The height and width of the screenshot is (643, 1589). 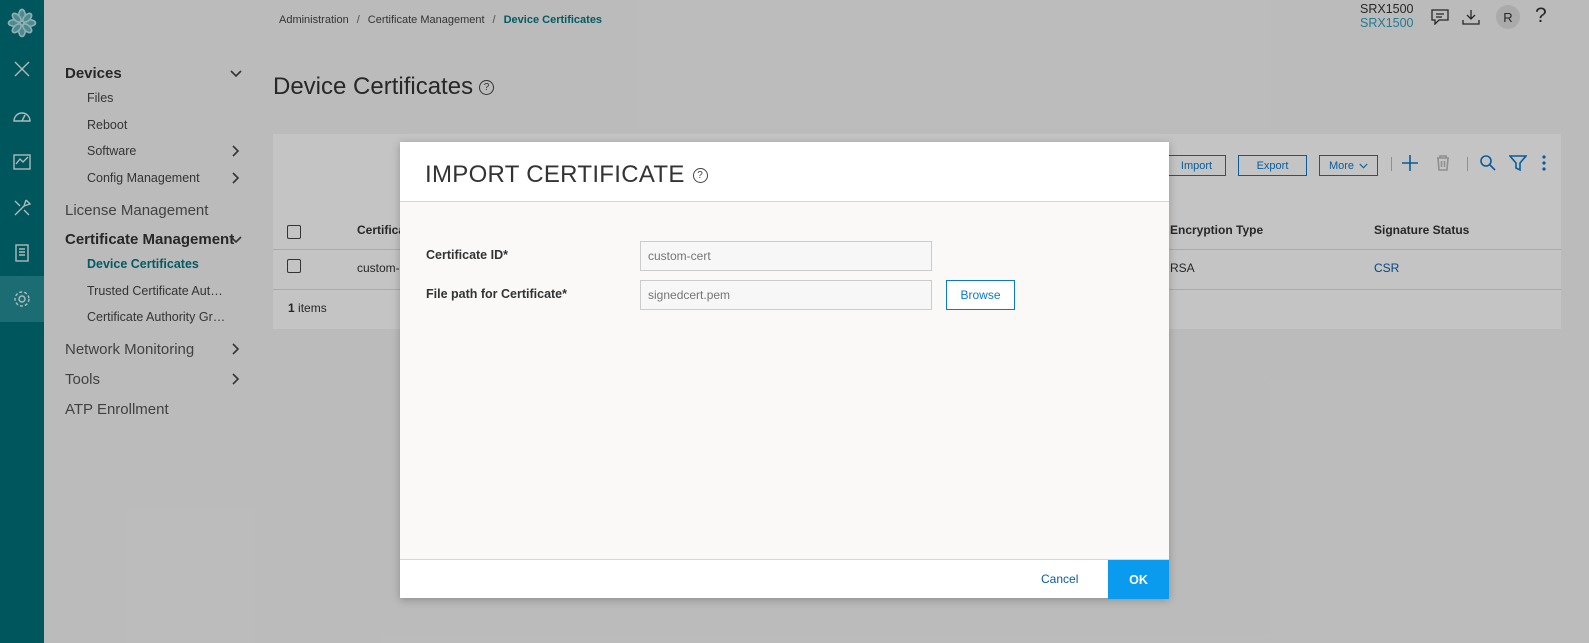 I want to click on cancel-button: Cancel, so click(x=1059, y=579).